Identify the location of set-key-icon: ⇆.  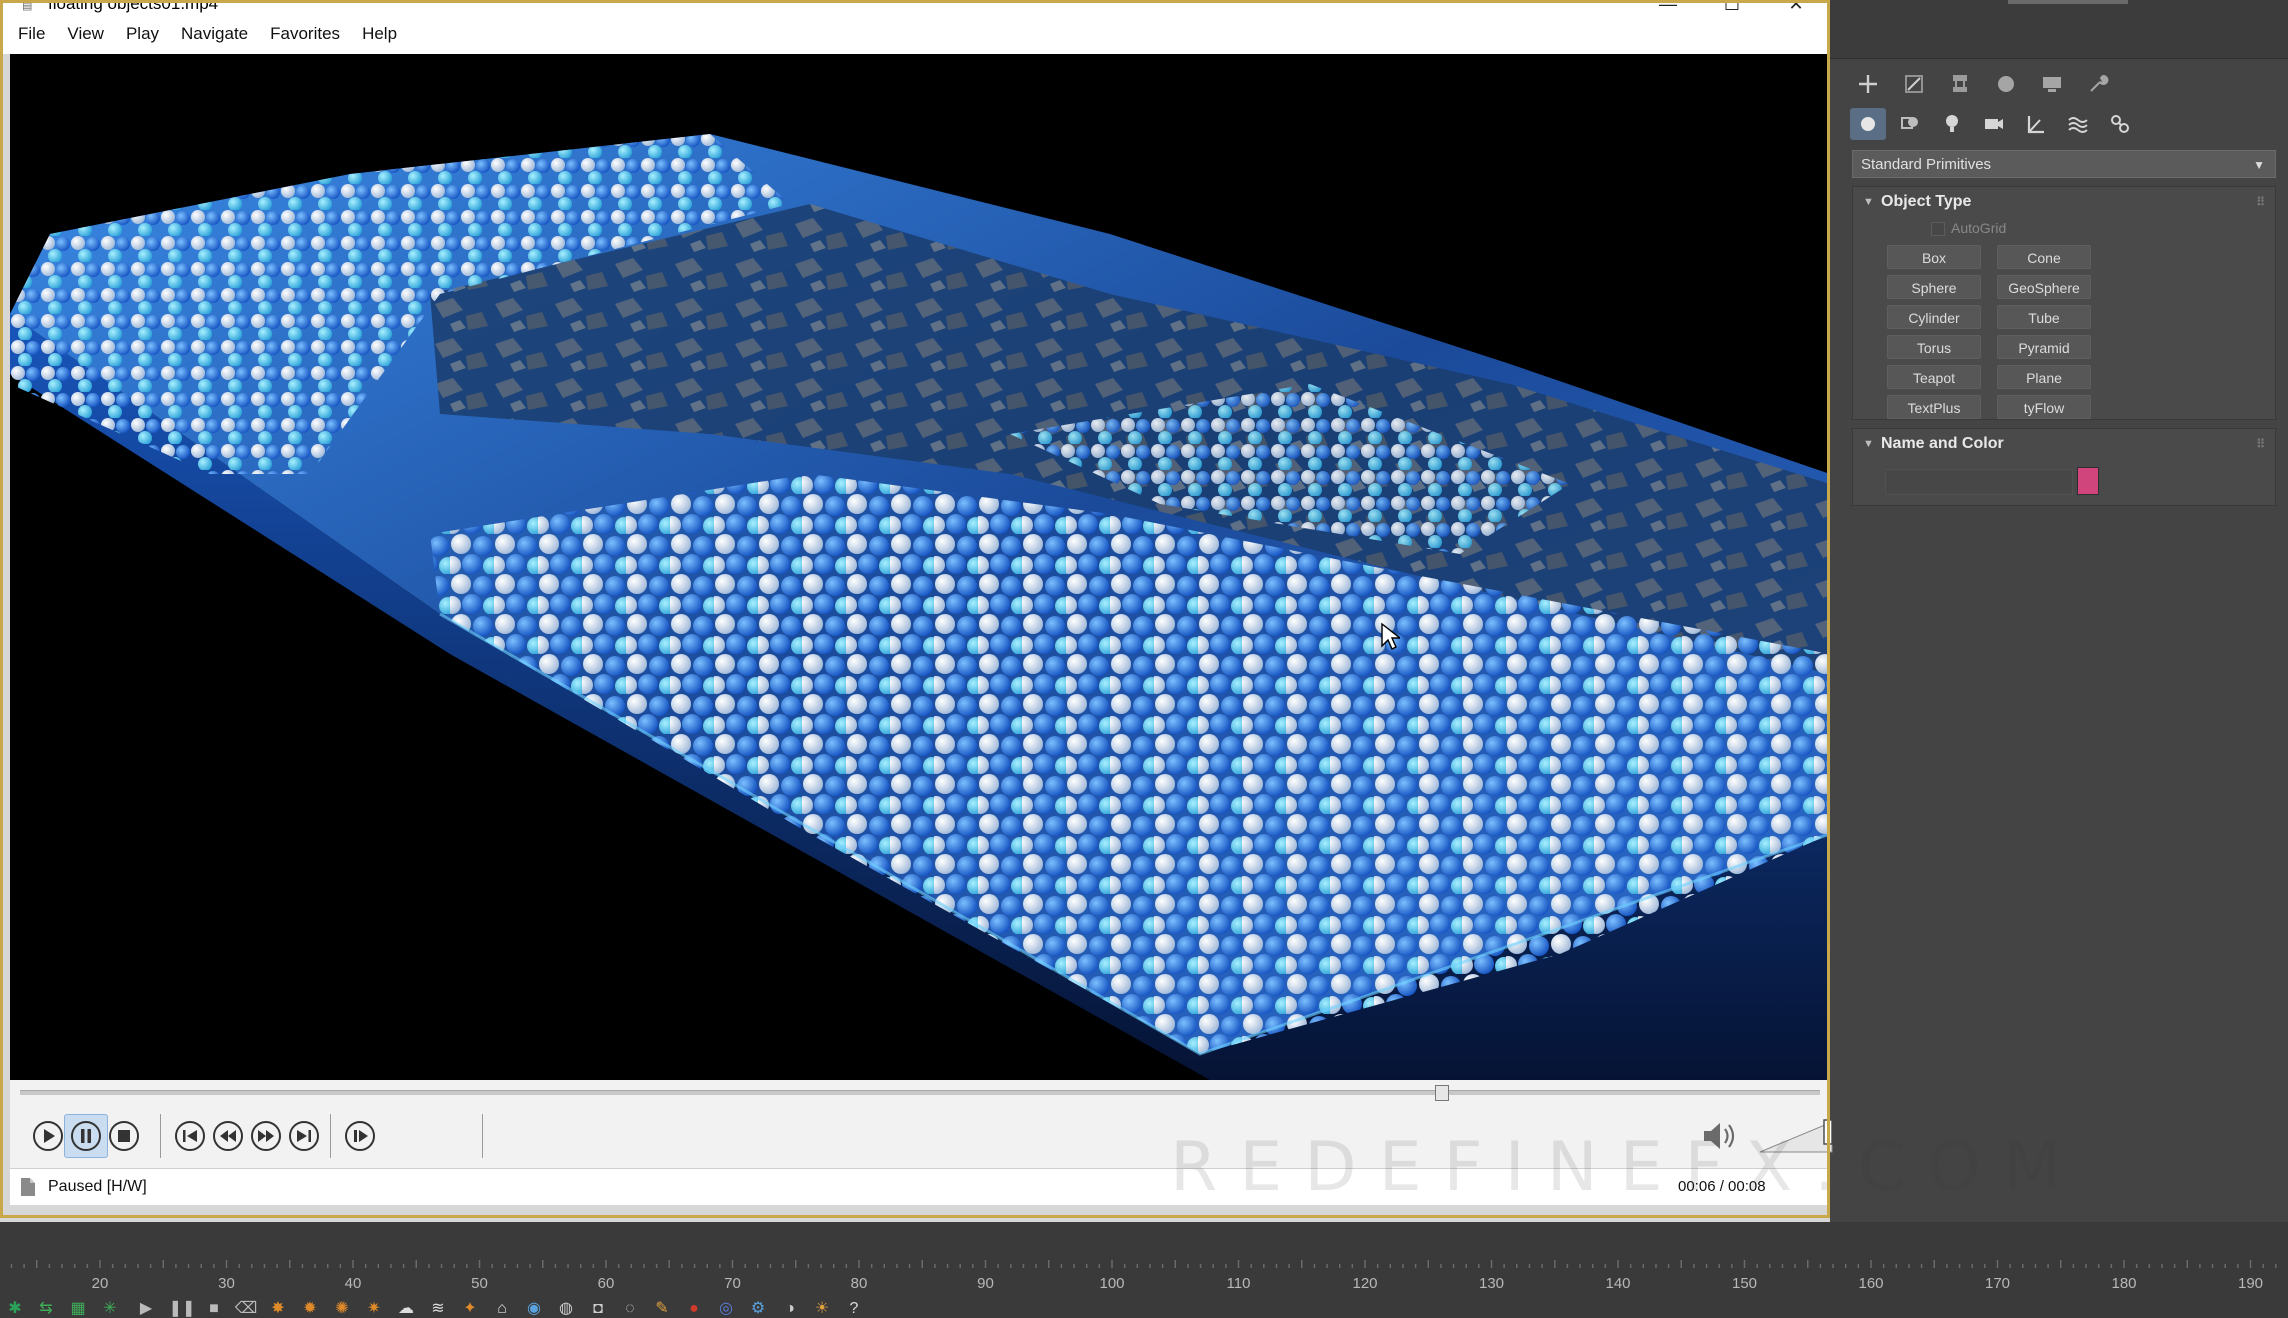
(46, 1308).